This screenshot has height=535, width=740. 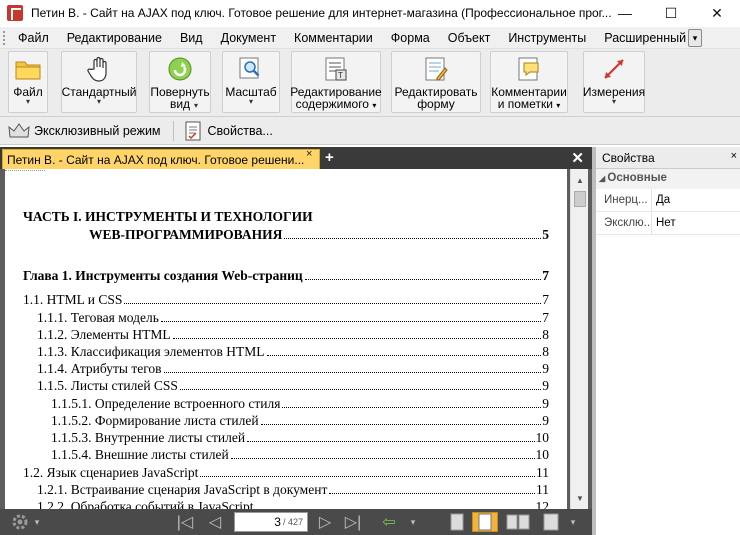 I want to click on total-pages-value: / 427, so click(x=292, y=522).